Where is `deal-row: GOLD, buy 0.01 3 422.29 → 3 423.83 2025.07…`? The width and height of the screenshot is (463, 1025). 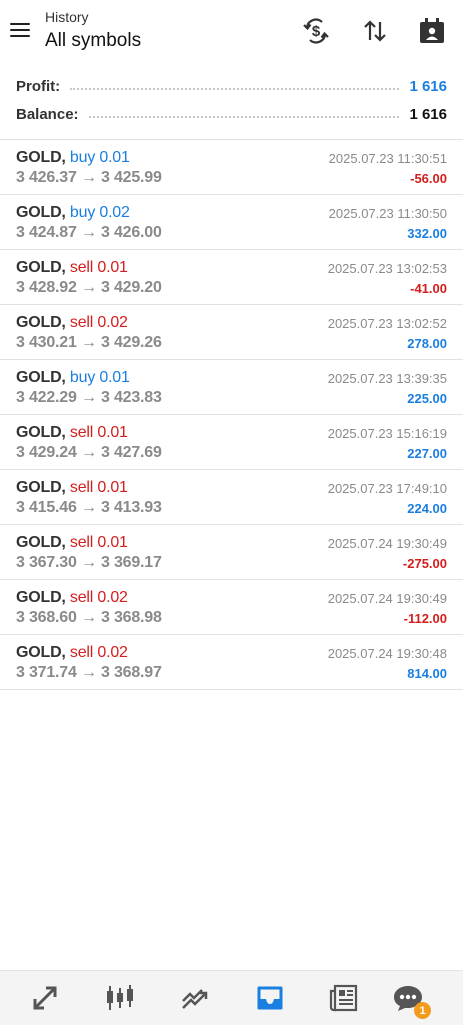 deal-row: GOLD, buy 0.01 3 422.29 → 3 423.83 2025.07… is located at coordinates (231, 387).